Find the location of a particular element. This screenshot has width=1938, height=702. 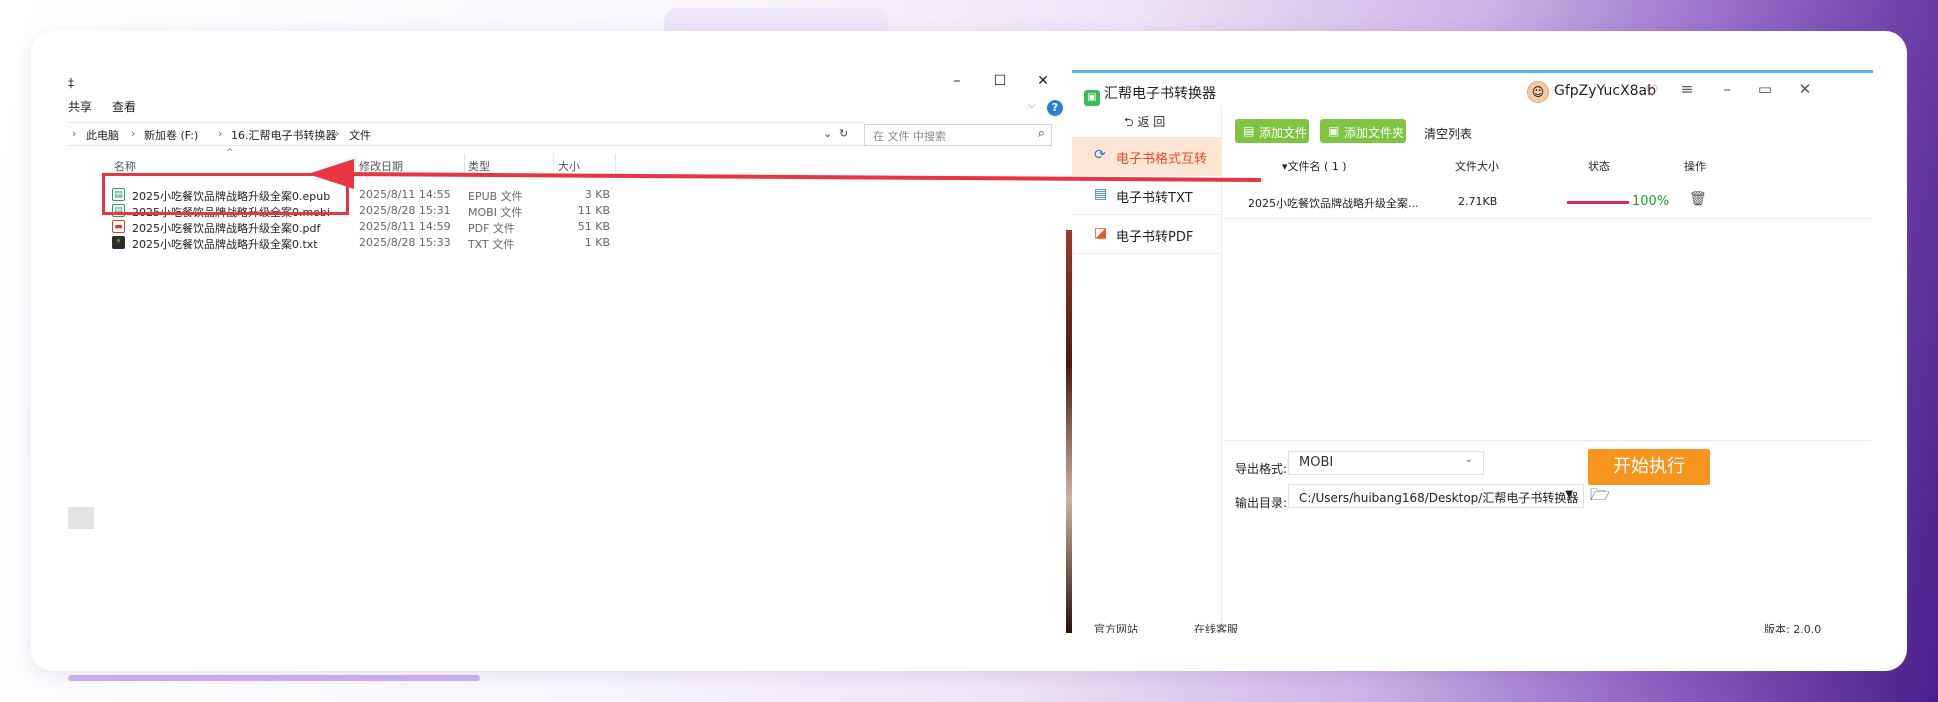

output-dir-label: 输出目录: is located at coordinates (1261, 503).